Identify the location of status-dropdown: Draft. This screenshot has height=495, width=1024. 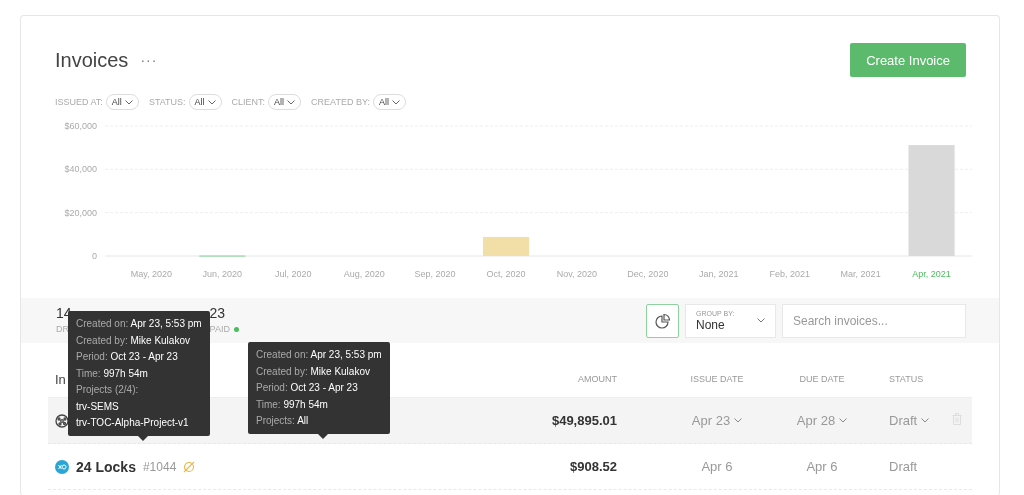
(915, 420).